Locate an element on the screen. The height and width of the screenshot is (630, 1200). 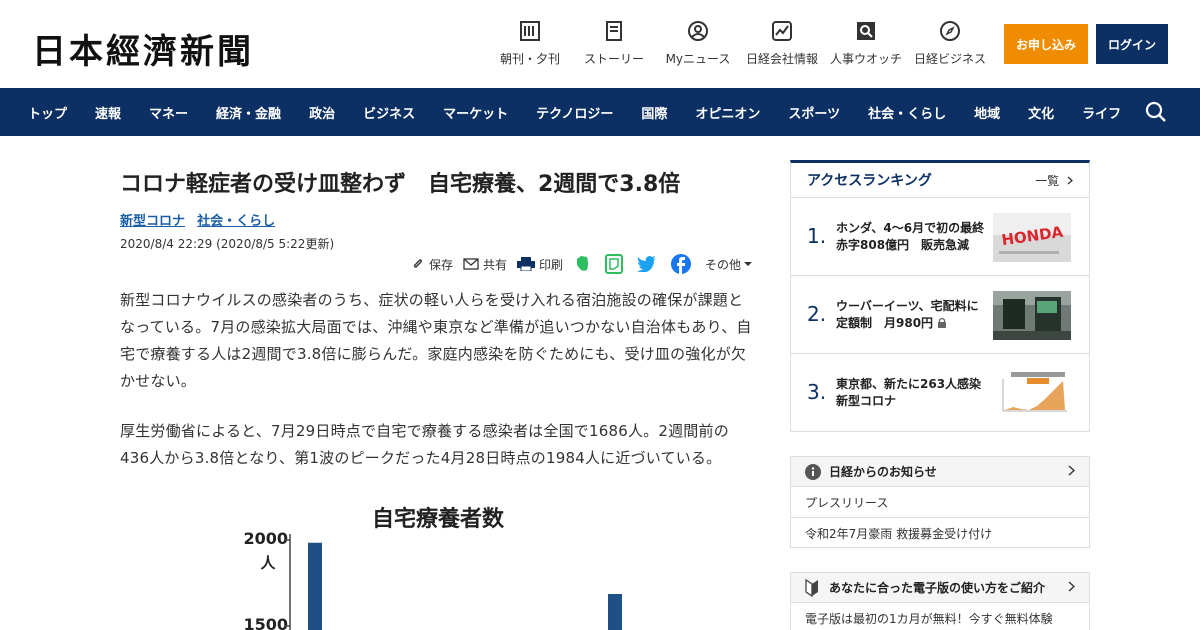
twitter-icon is located at coordinates (646, 264).